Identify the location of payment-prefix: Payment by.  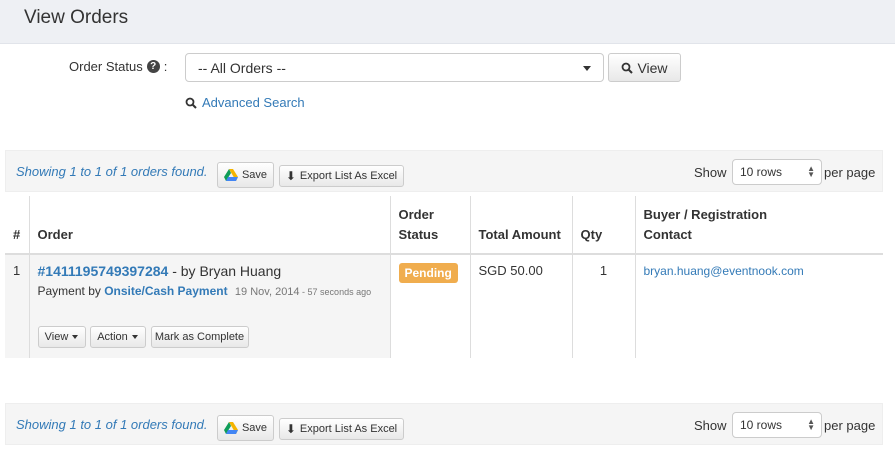
(71, 291).